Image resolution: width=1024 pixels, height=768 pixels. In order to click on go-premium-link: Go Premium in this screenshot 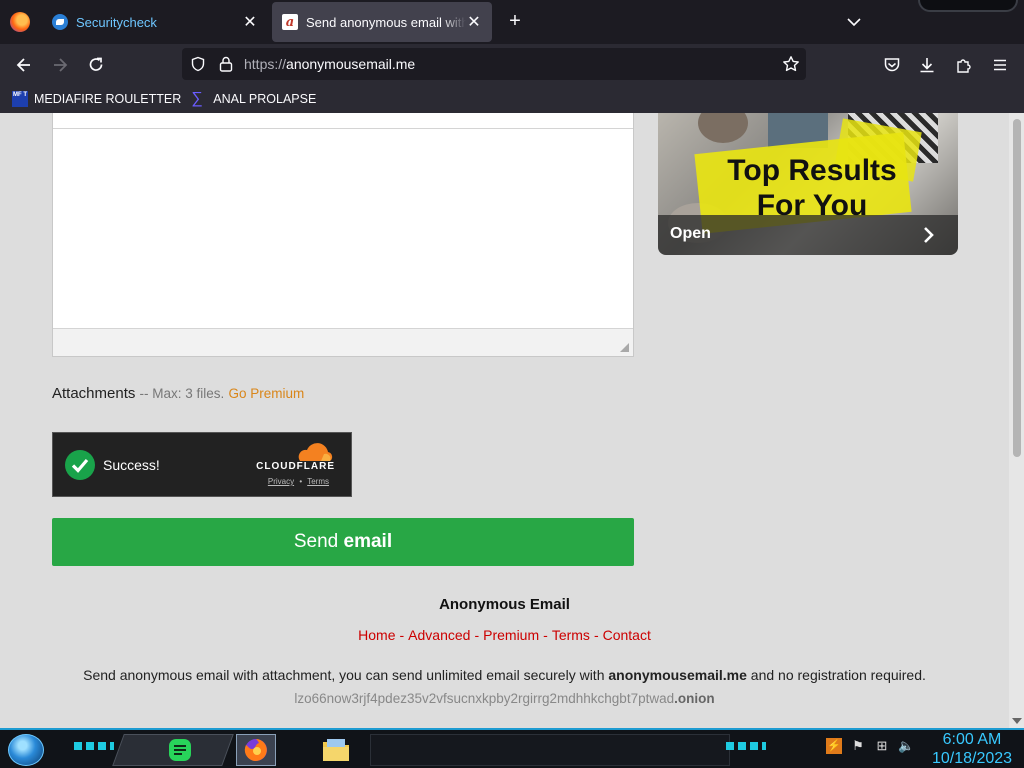, I will do `click(266, 393)`.